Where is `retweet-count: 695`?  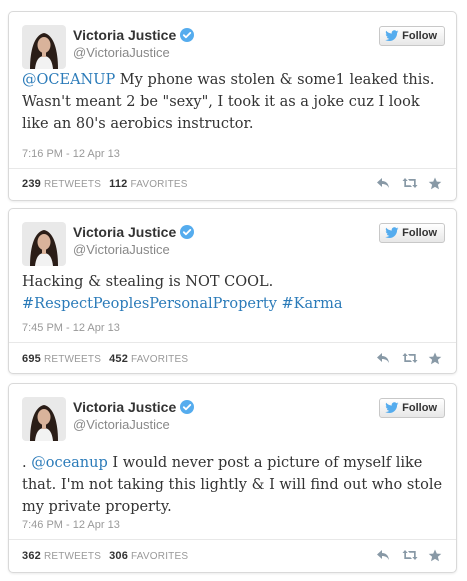
retweet-count: 695 is located at coordinates (31, 359).